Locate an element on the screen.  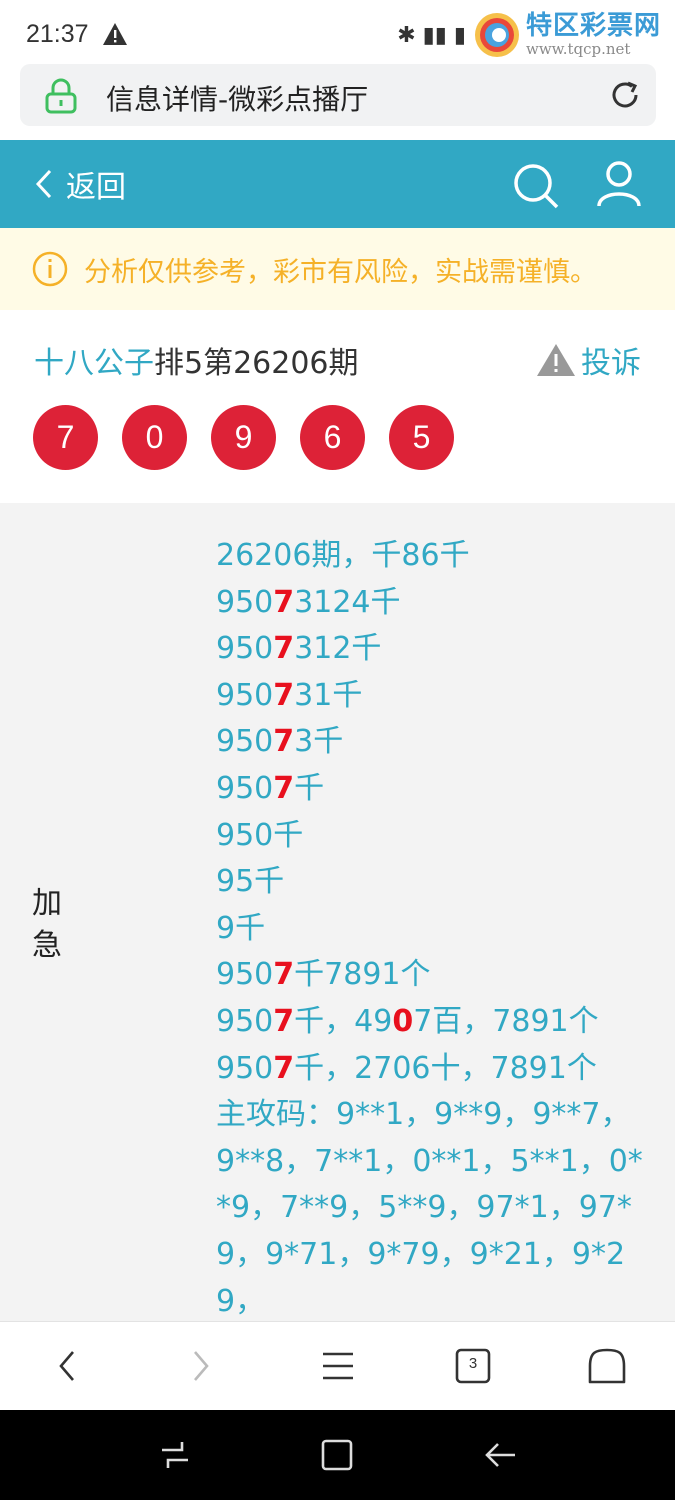
home-icon is located at coordinates (607, 1366).